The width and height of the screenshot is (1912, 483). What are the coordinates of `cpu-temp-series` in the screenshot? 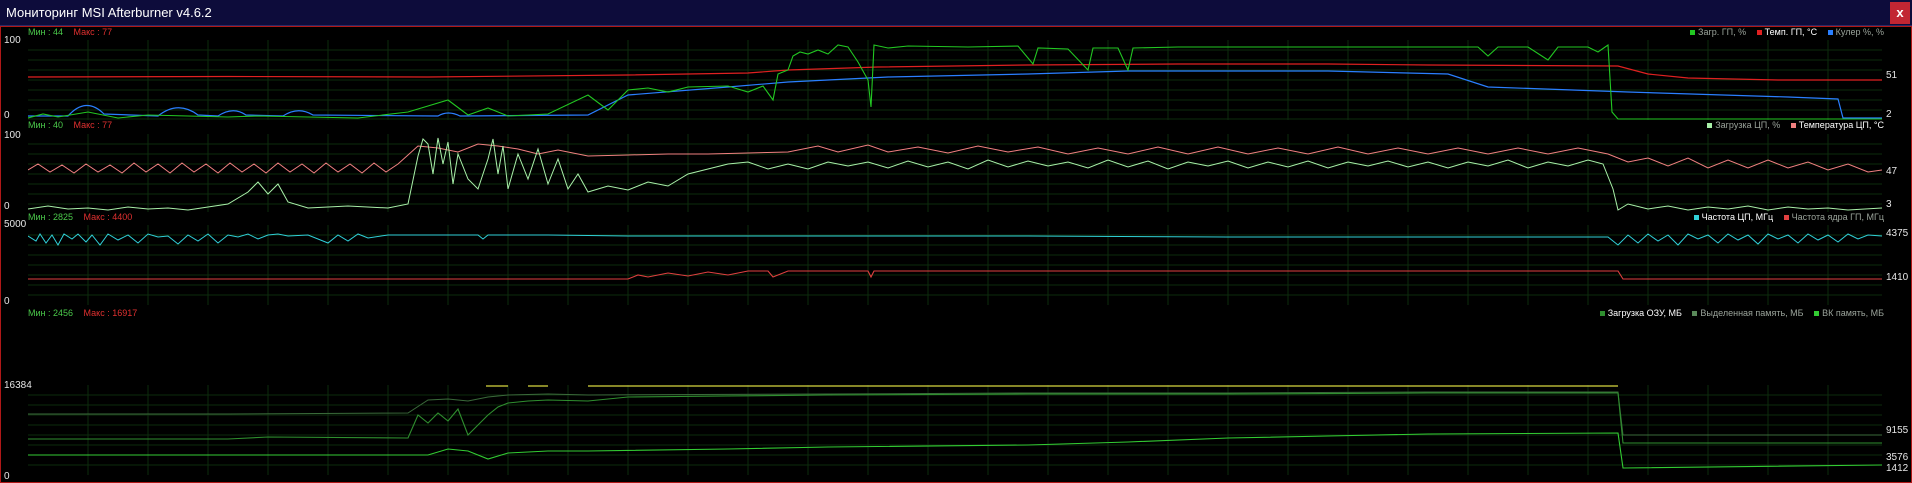 It's located at (955, 158).